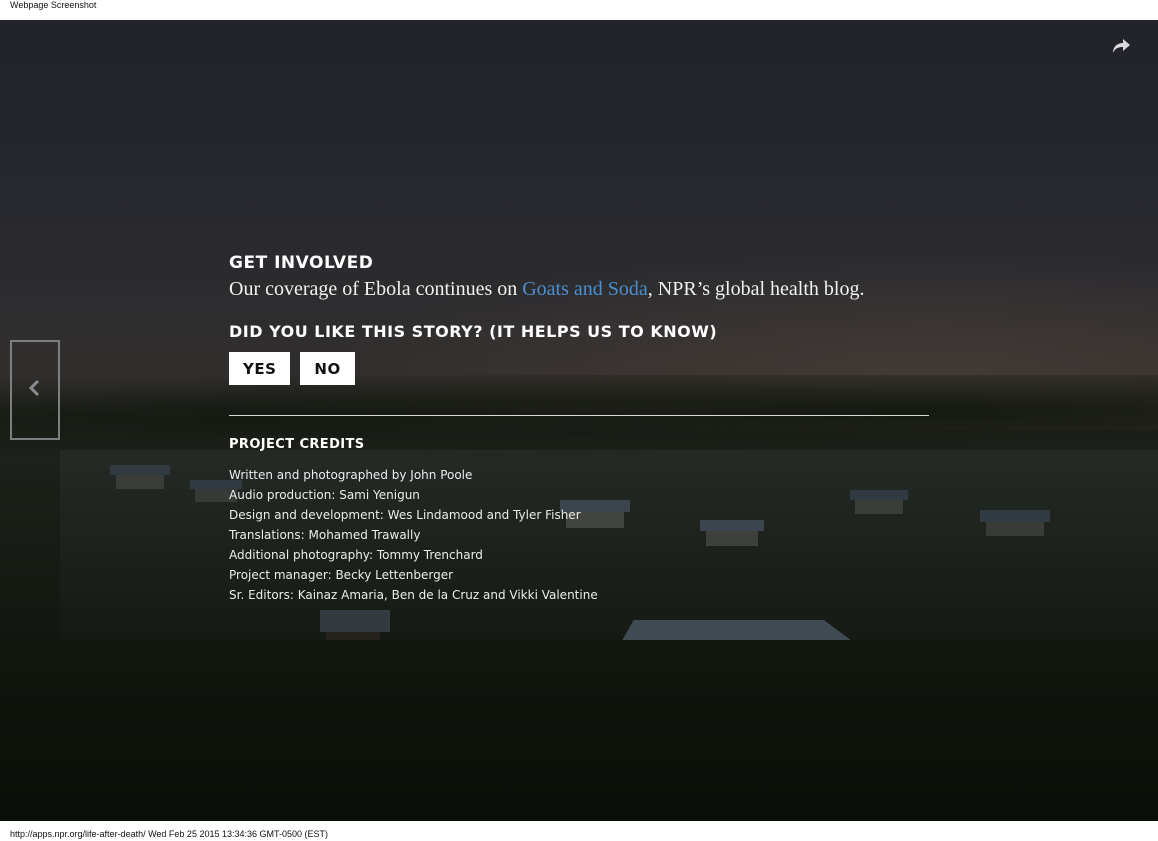  What do you see at coordinates (376, 289) in the screenshot?
I see `get-involved-text-before: Our coverage of Ebola continues on` at bounding box center [376, 289].